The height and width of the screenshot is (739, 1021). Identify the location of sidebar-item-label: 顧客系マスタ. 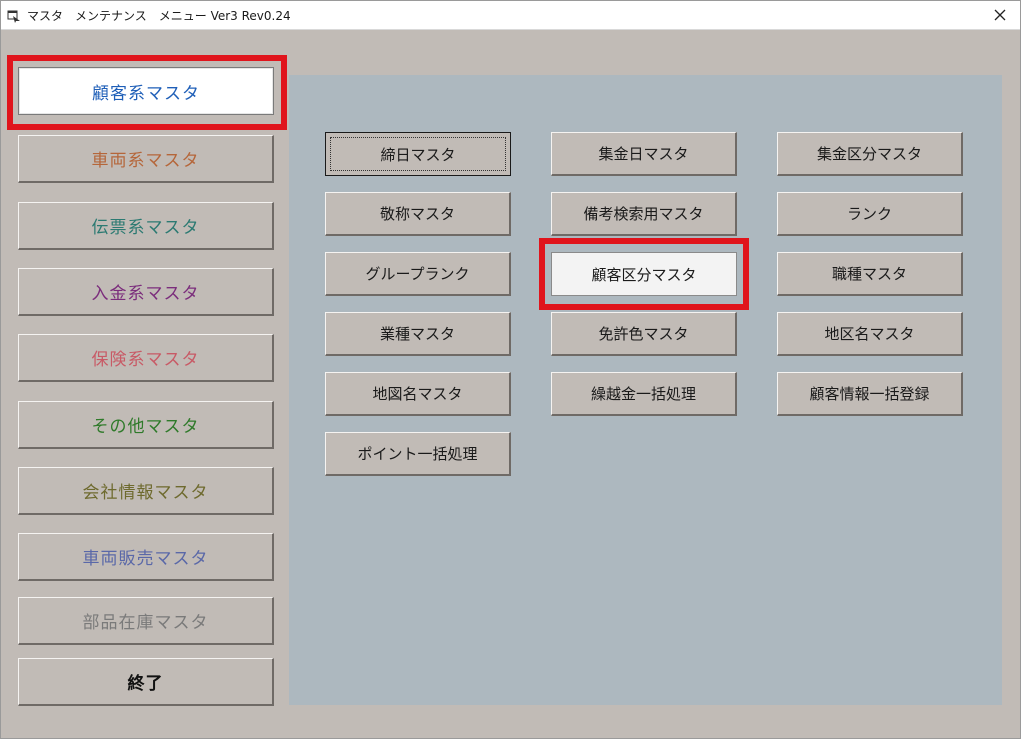
(146, 93).